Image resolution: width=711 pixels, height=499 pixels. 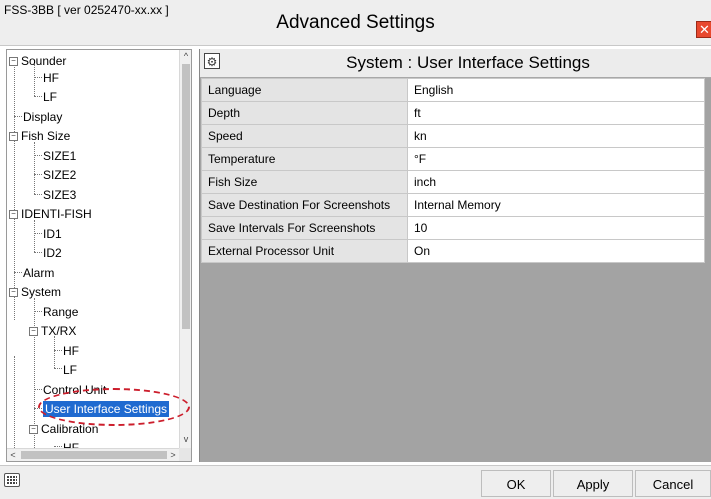 I want to click on tree-item-label: SIZE2, so click(x=60, y=175).